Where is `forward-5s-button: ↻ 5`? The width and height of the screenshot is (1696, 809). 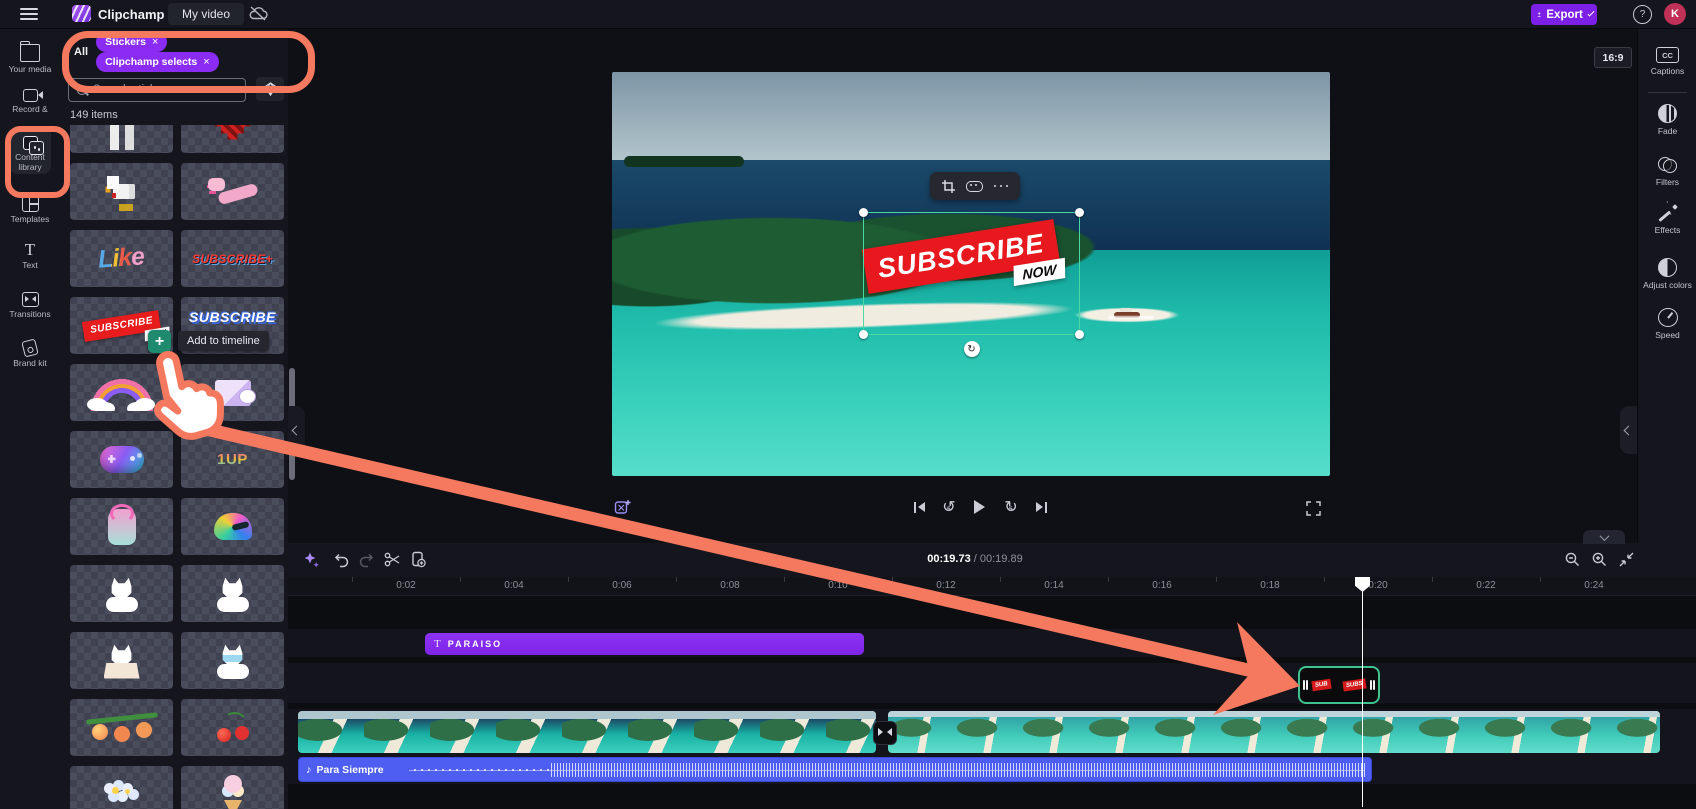
forward-5s-button: ↻ 5 is located at coordinates (1011, 507).